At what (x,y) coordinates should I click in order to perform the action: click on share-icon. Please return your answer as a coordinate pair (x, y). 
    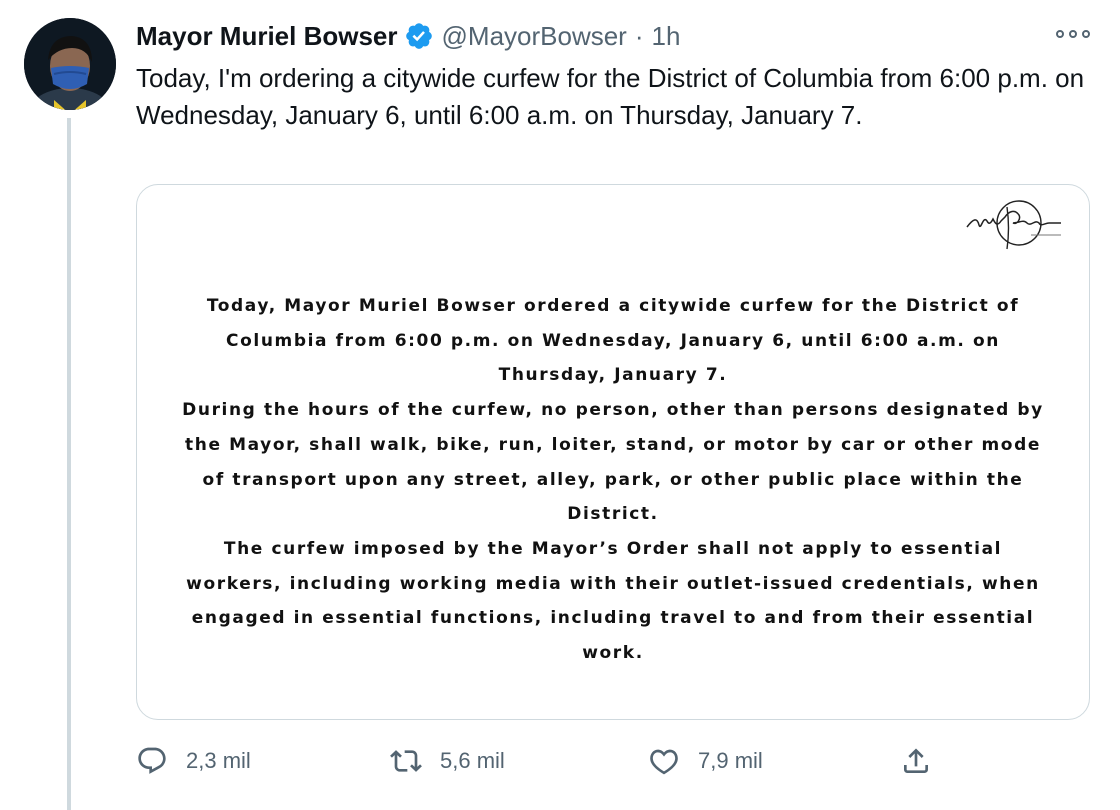
    Looking at the image, I should click on (916, 760).